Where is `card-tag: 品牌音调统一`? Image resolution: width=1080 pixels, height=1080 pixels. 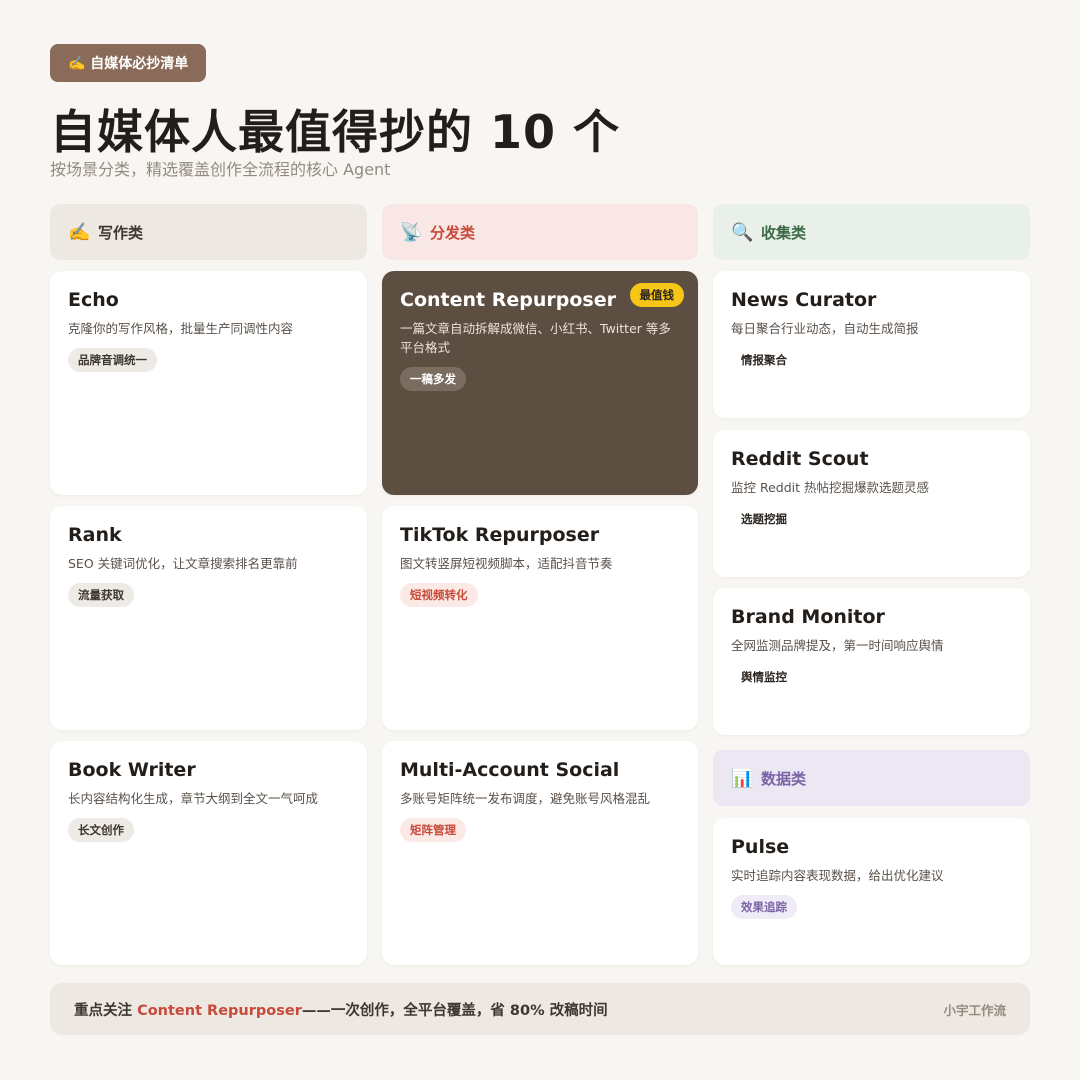
card-tag: 品牌音调统一 is located at coordinates (112, 360).